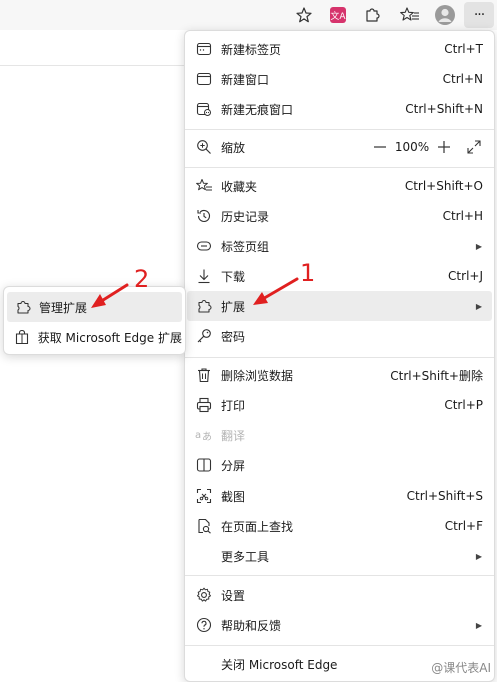 The image size is (497, 682). I want to click on new-tab-icon, so click(204, 49).